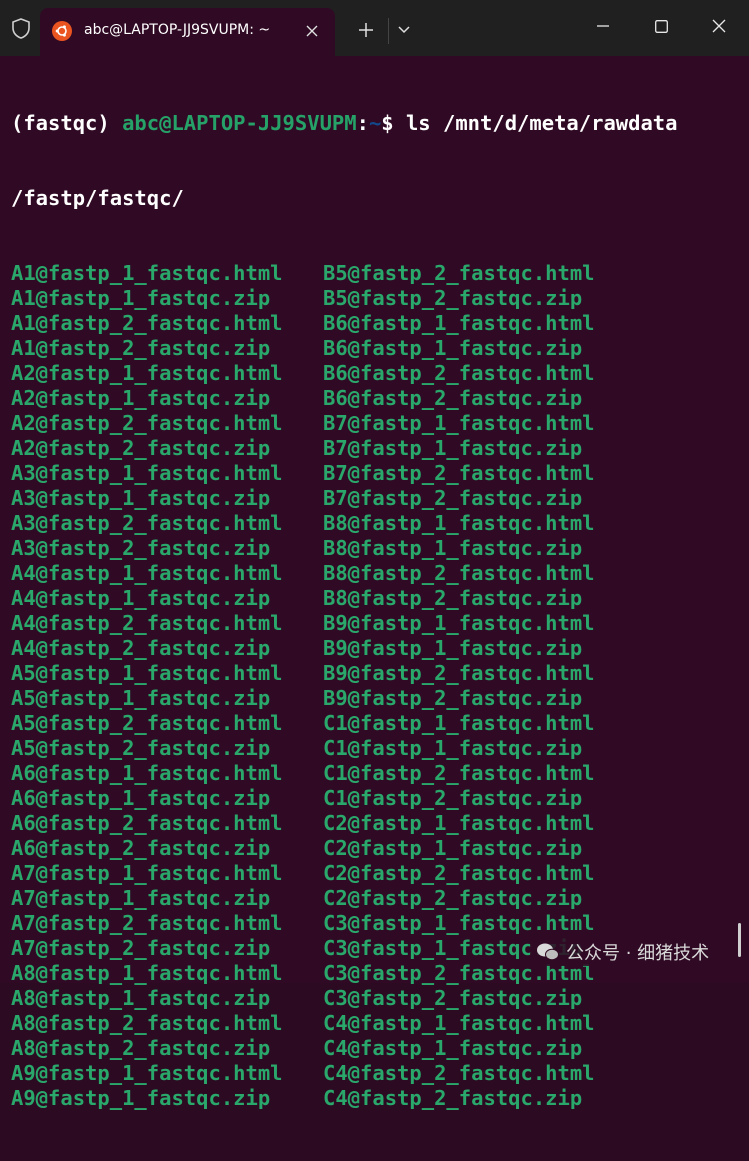 This screenshot has height=1161, width=749. What do you see at coordinates (453, 1048) in the screenshot?
I see `file-entry: C4@fastp_1_fastqc.zip` at bounding box center [453, 1048].